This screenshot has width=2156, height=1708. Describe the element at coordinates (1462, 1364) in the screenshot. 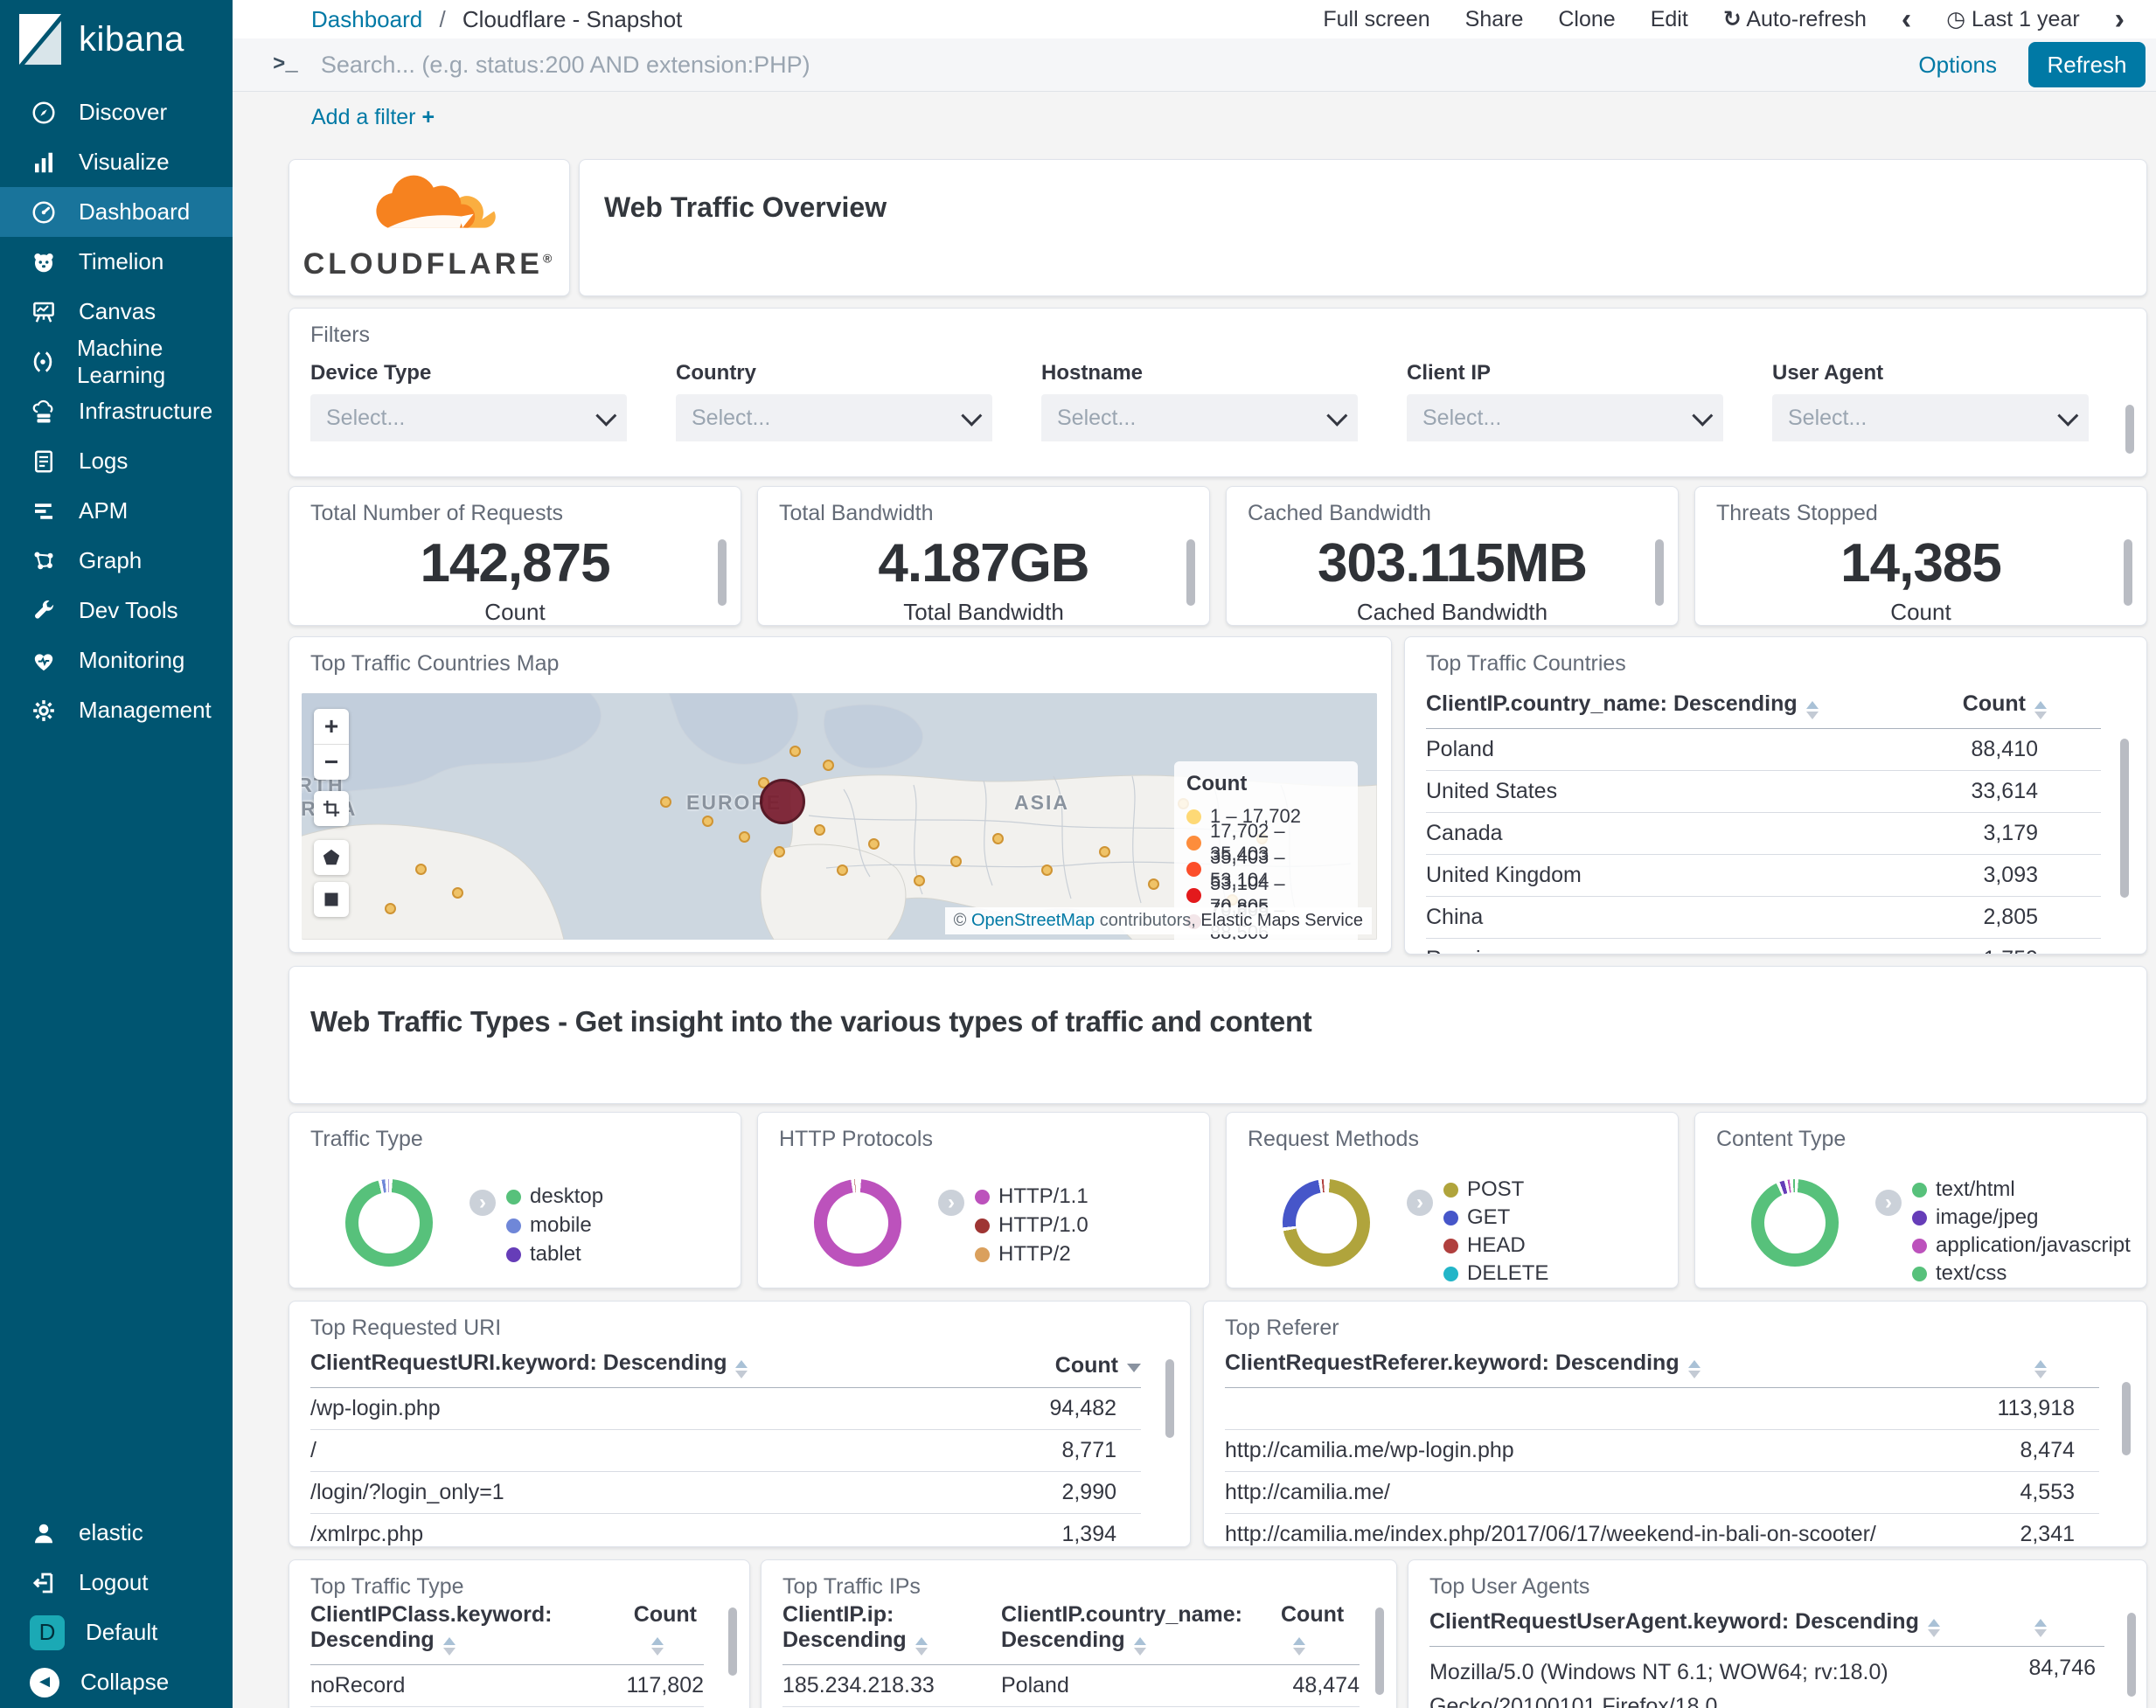

I see `column-header-referer: ClientRequestReferer.keyword: Descending` at that location.